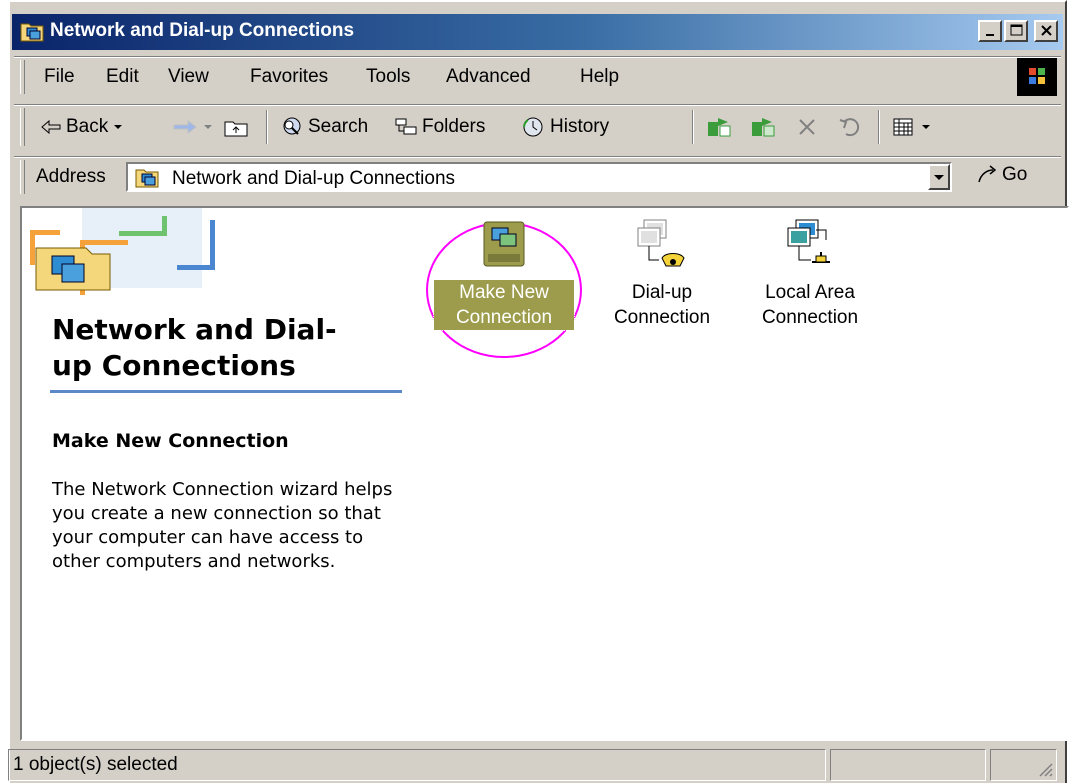 This screenshot has height=783, width=1079. Describe the element at coordinates (1045, 769) in the screenshot. I see `resize-grip-icon` at that location.